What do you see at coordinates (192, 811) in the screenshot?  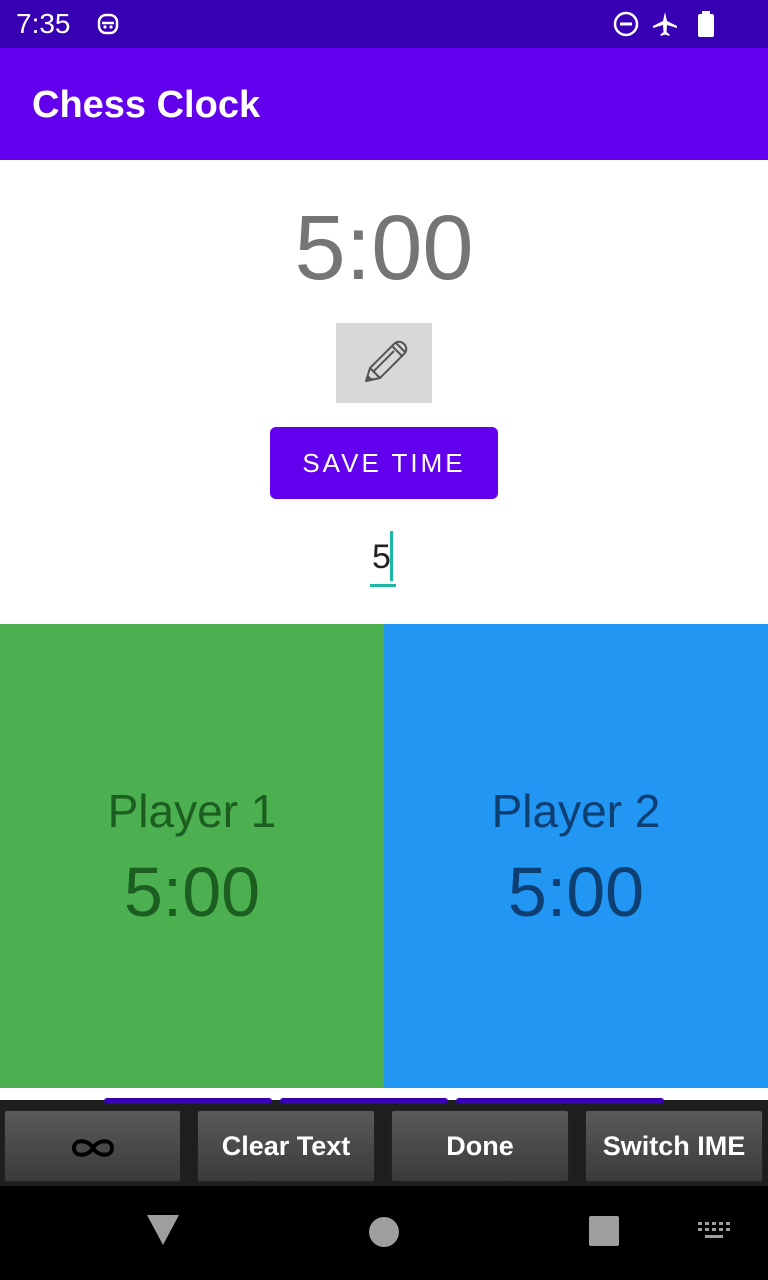 I see `player-1-label: Player 1` at bounding box center [192, 811].